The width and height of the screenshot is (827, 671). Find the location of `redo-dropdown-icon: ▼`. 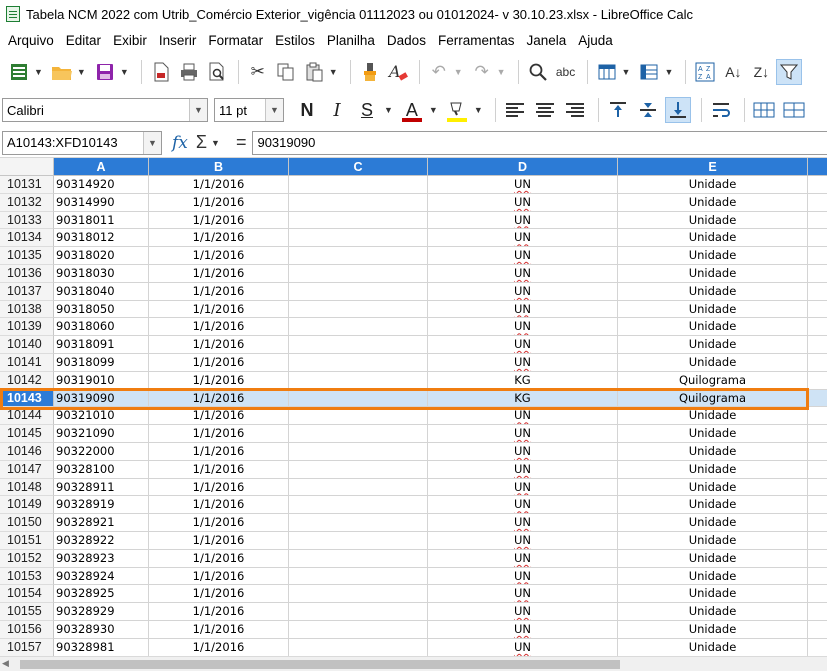

redo-dropdown-icon: ▼ is located at coordinates (501, 72).